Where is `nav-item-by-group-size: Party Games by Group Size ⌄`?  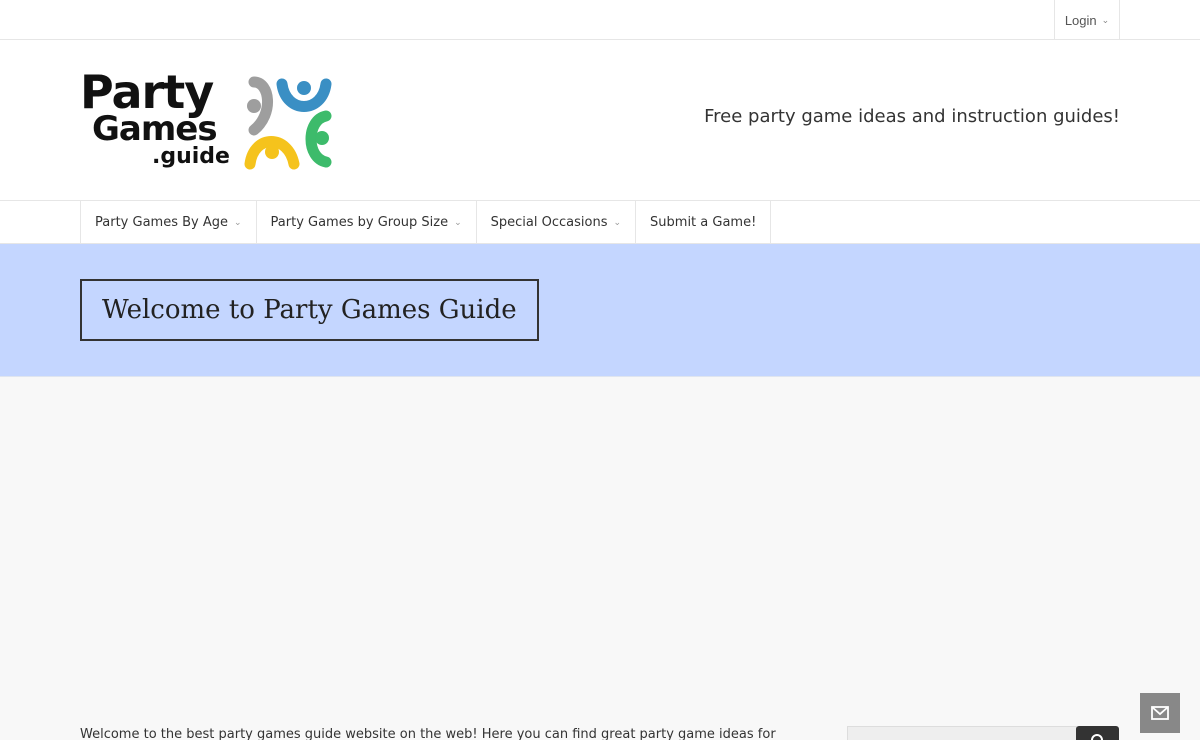
nav-item-by-group-size: Party Games by Group Size ⌄ is located at coordinates (367, 222).